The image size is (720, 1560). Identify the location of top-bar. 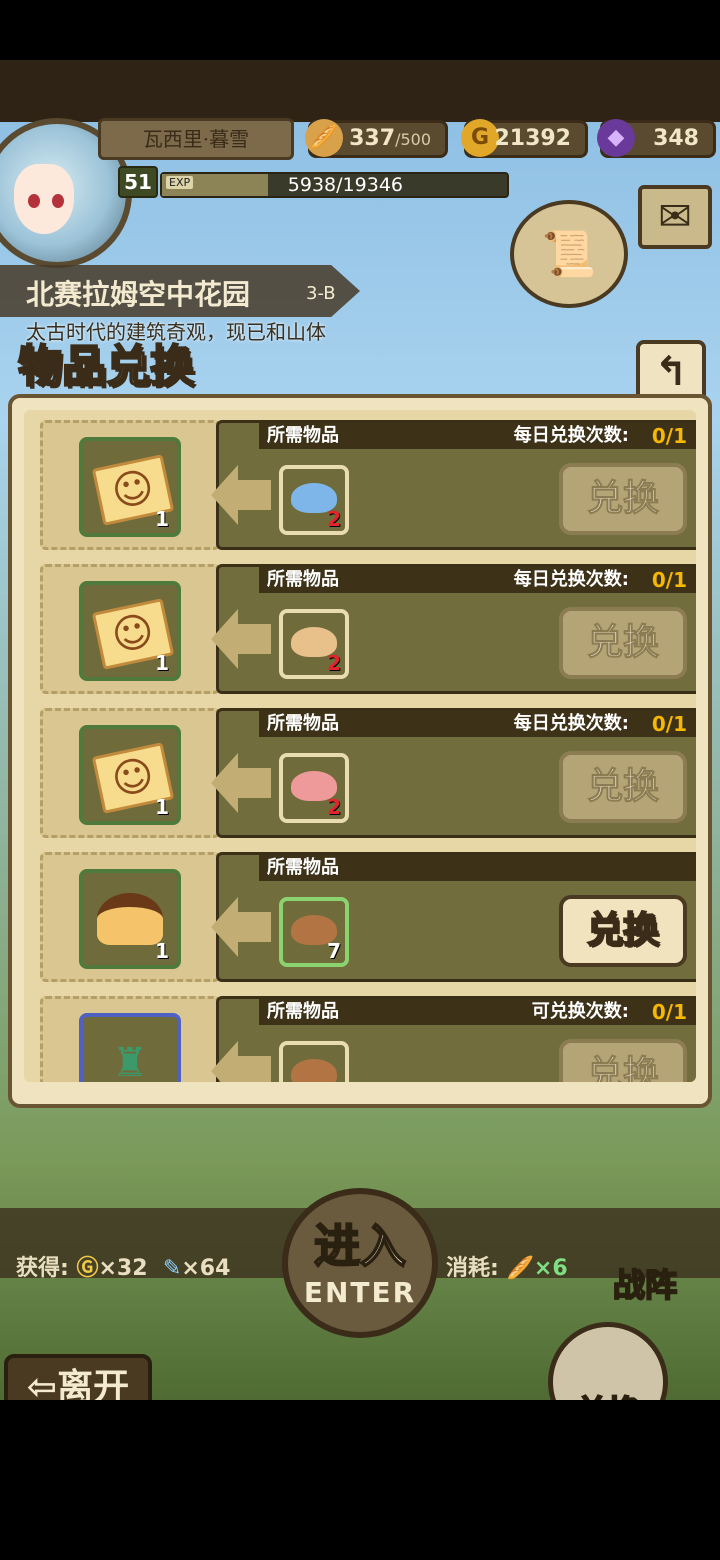
(360, 91).